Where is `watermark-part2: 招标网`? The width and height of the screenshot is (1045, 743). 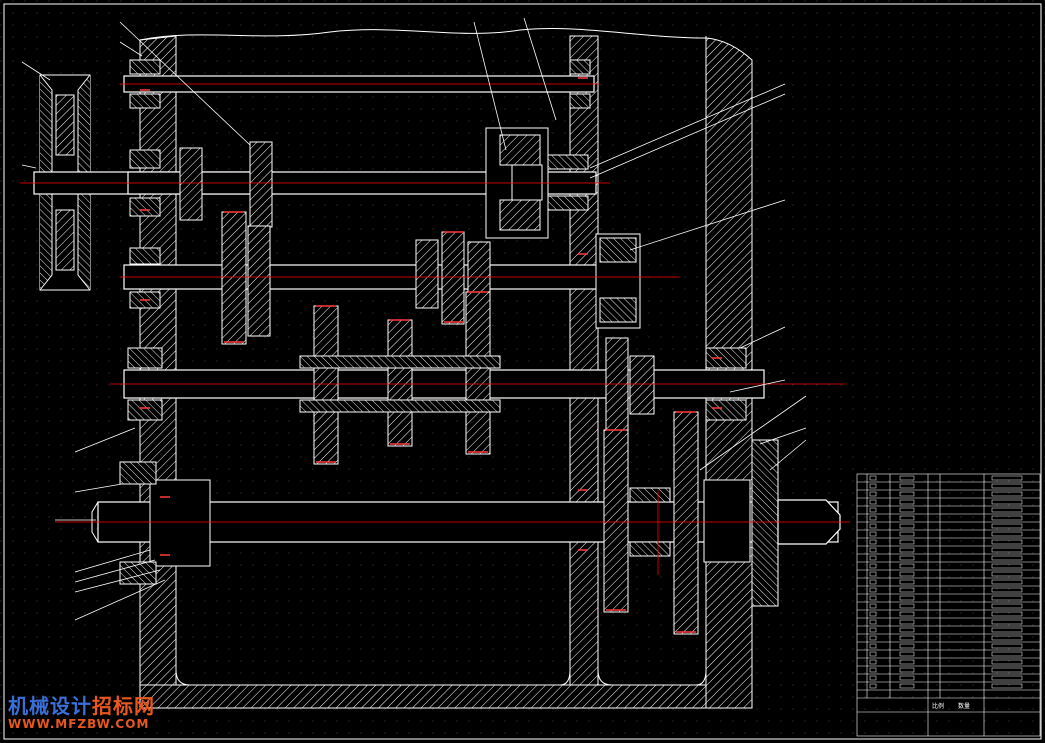
watermark-part2: 招标网 is located at coordinates (123, 706).